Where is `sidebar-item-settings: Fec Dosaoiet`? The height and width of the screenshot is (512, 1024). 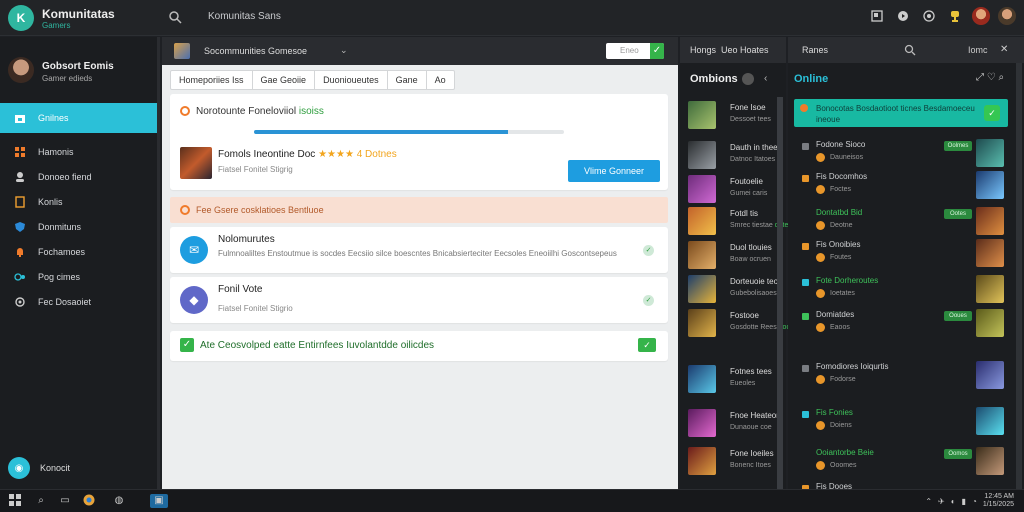
sidebar-item-settings: Fec Dosaoiet is located at coordinates (78, 301).